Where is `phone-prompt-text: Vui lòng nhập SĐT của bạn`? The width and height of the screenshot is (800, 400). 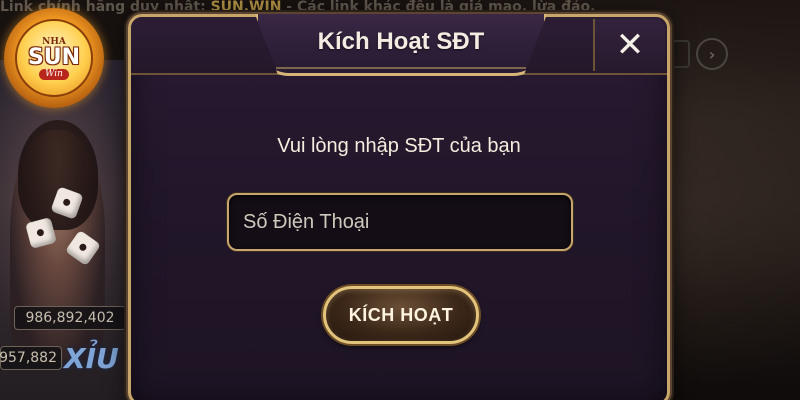
phone-prompt-text: Vui lòng nhập SĐT của bạn is located at coordinates (399, 146).